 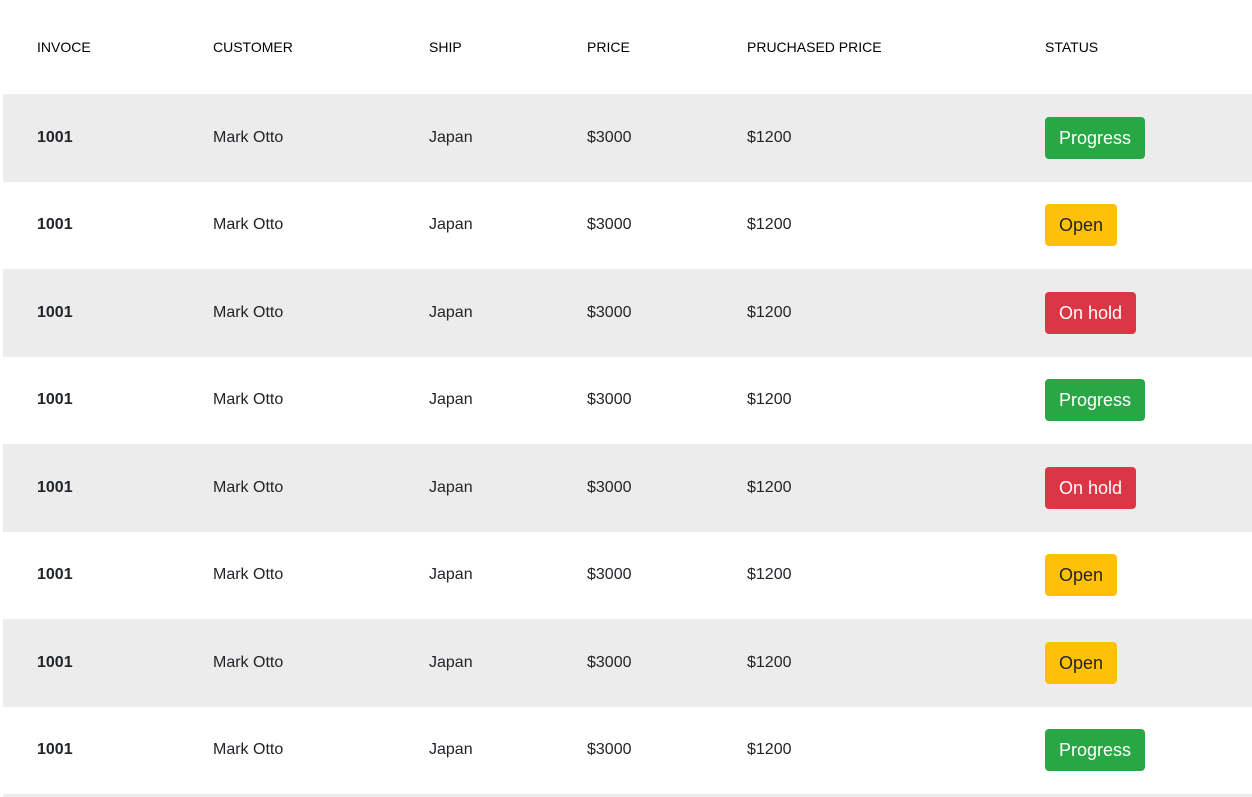 What do you see at coordinates (814, 47) in the screenshot?
I see `header-purchased-price: PRUCHASED PRICE` at bounding box center [814, 47].